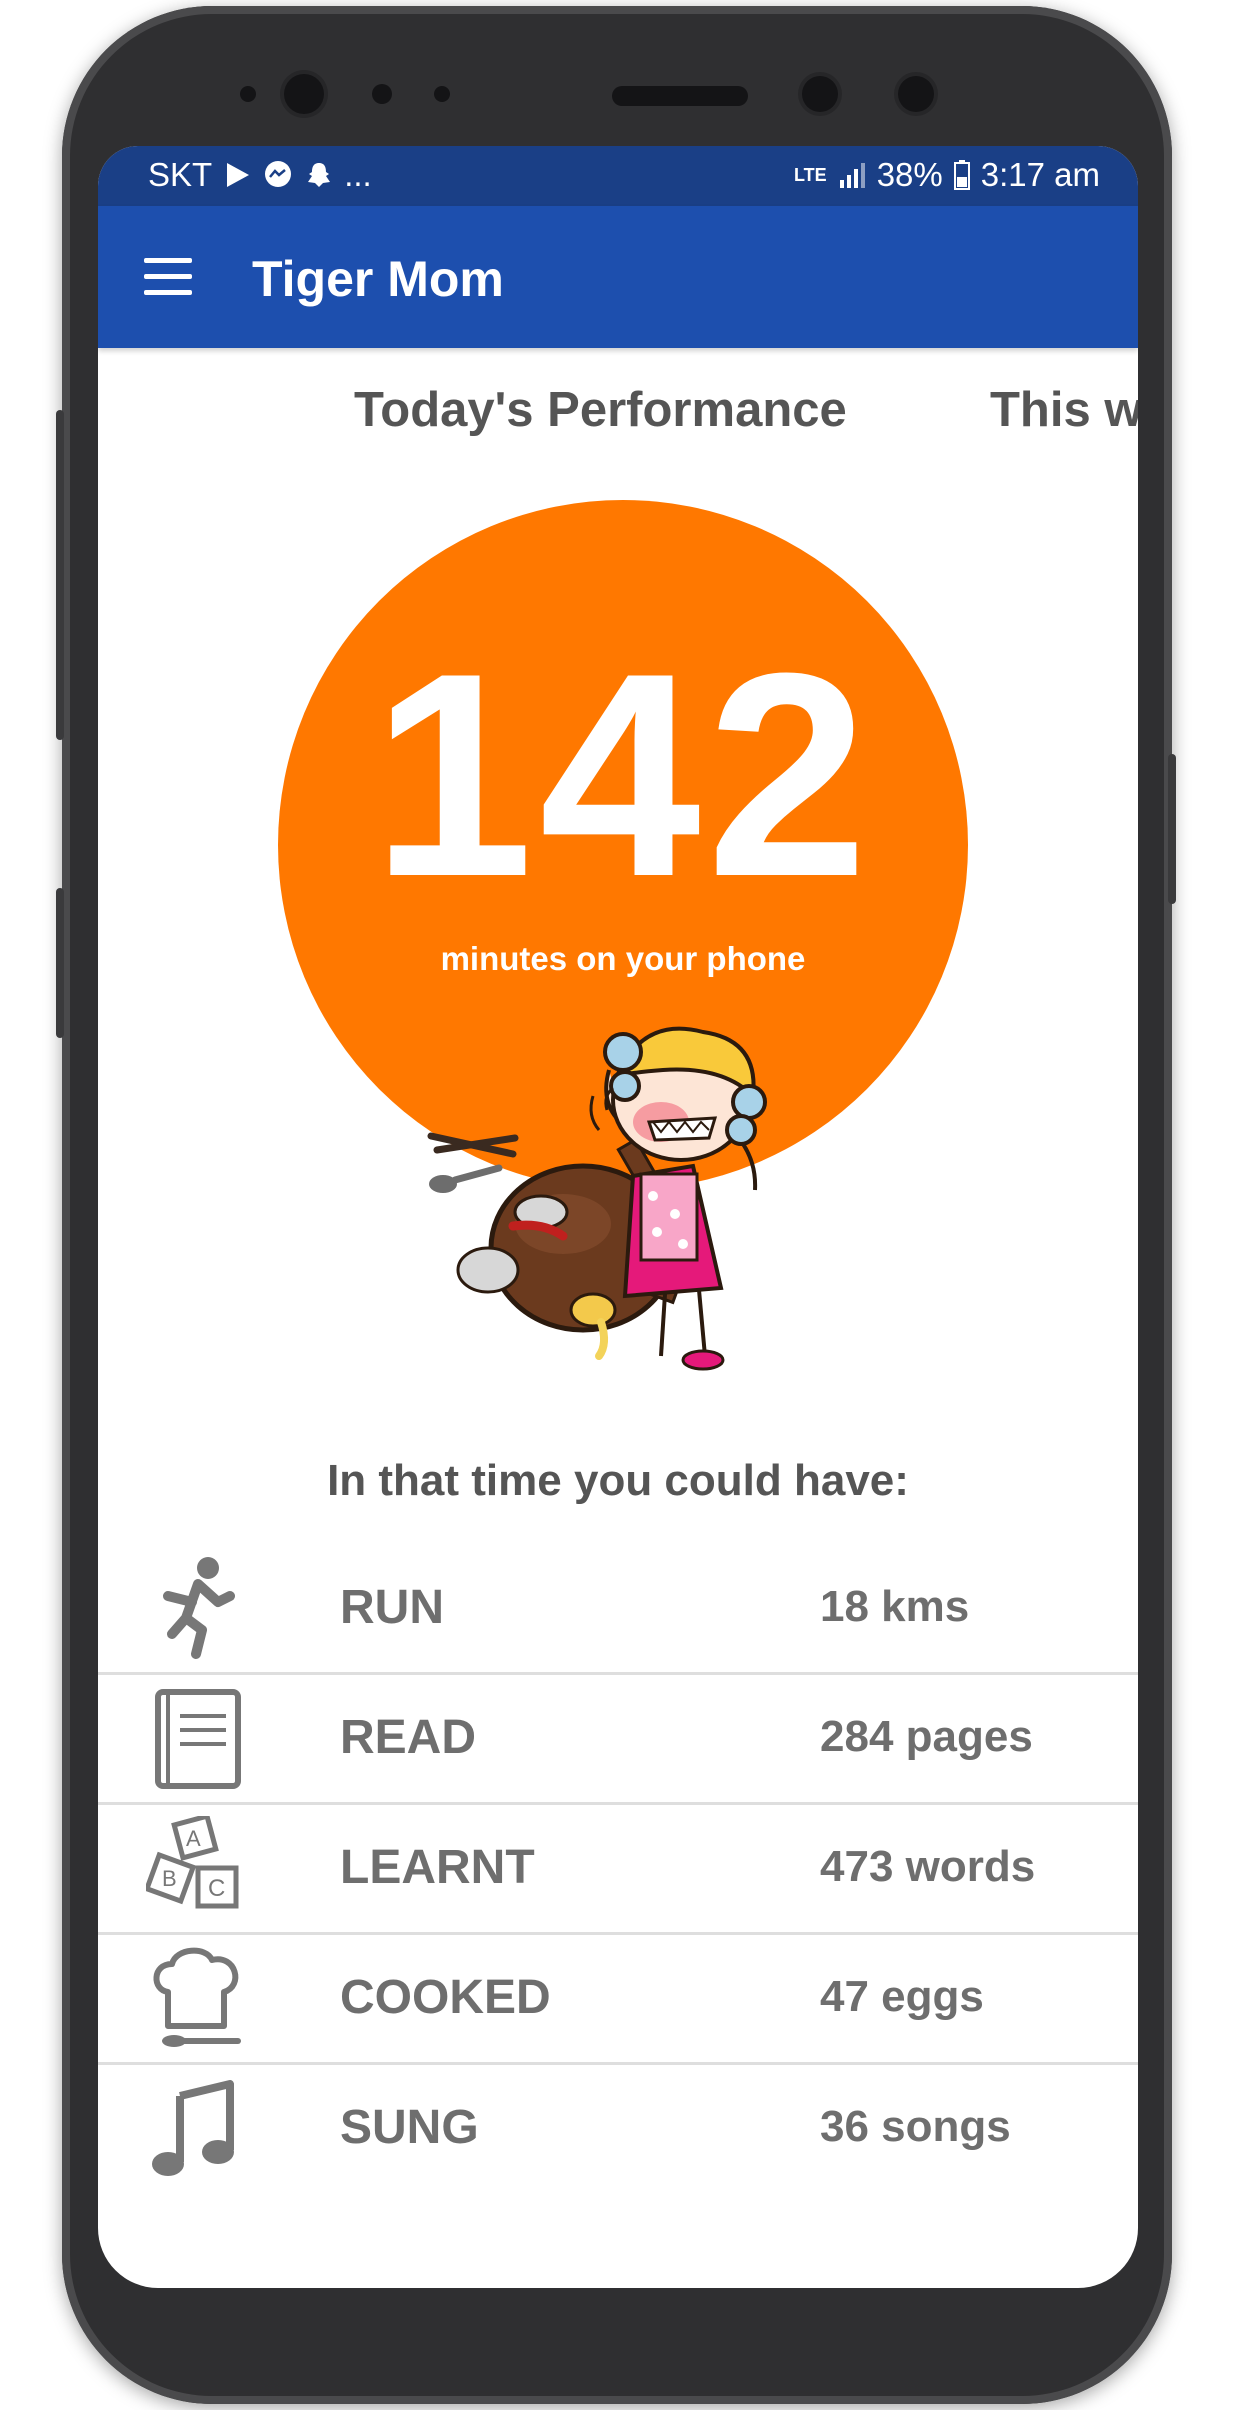 Image resolution: width=1239 pixels, height=2410 pixels. Describe the element at coordinates (623, 958) in the screenshot. I see `minutes-caption: minutes on your phone` at that location.